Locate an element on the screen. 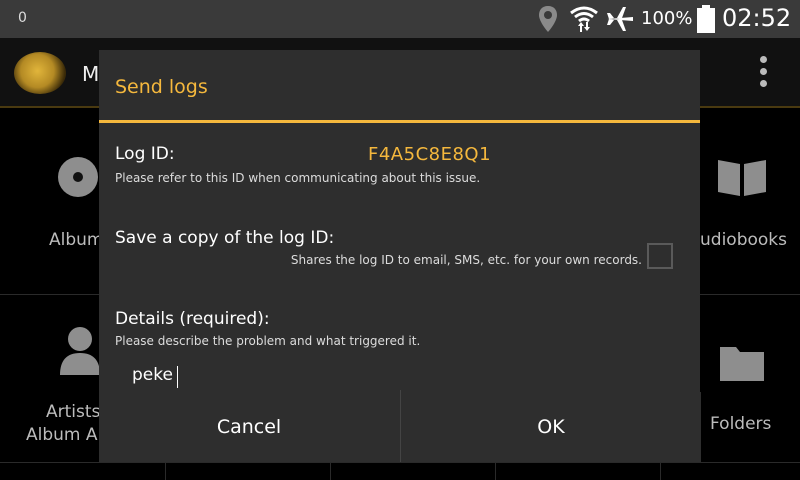 The height and width of the screenshot is (480, 800). text-cursor is located at coordinates (177, 377).